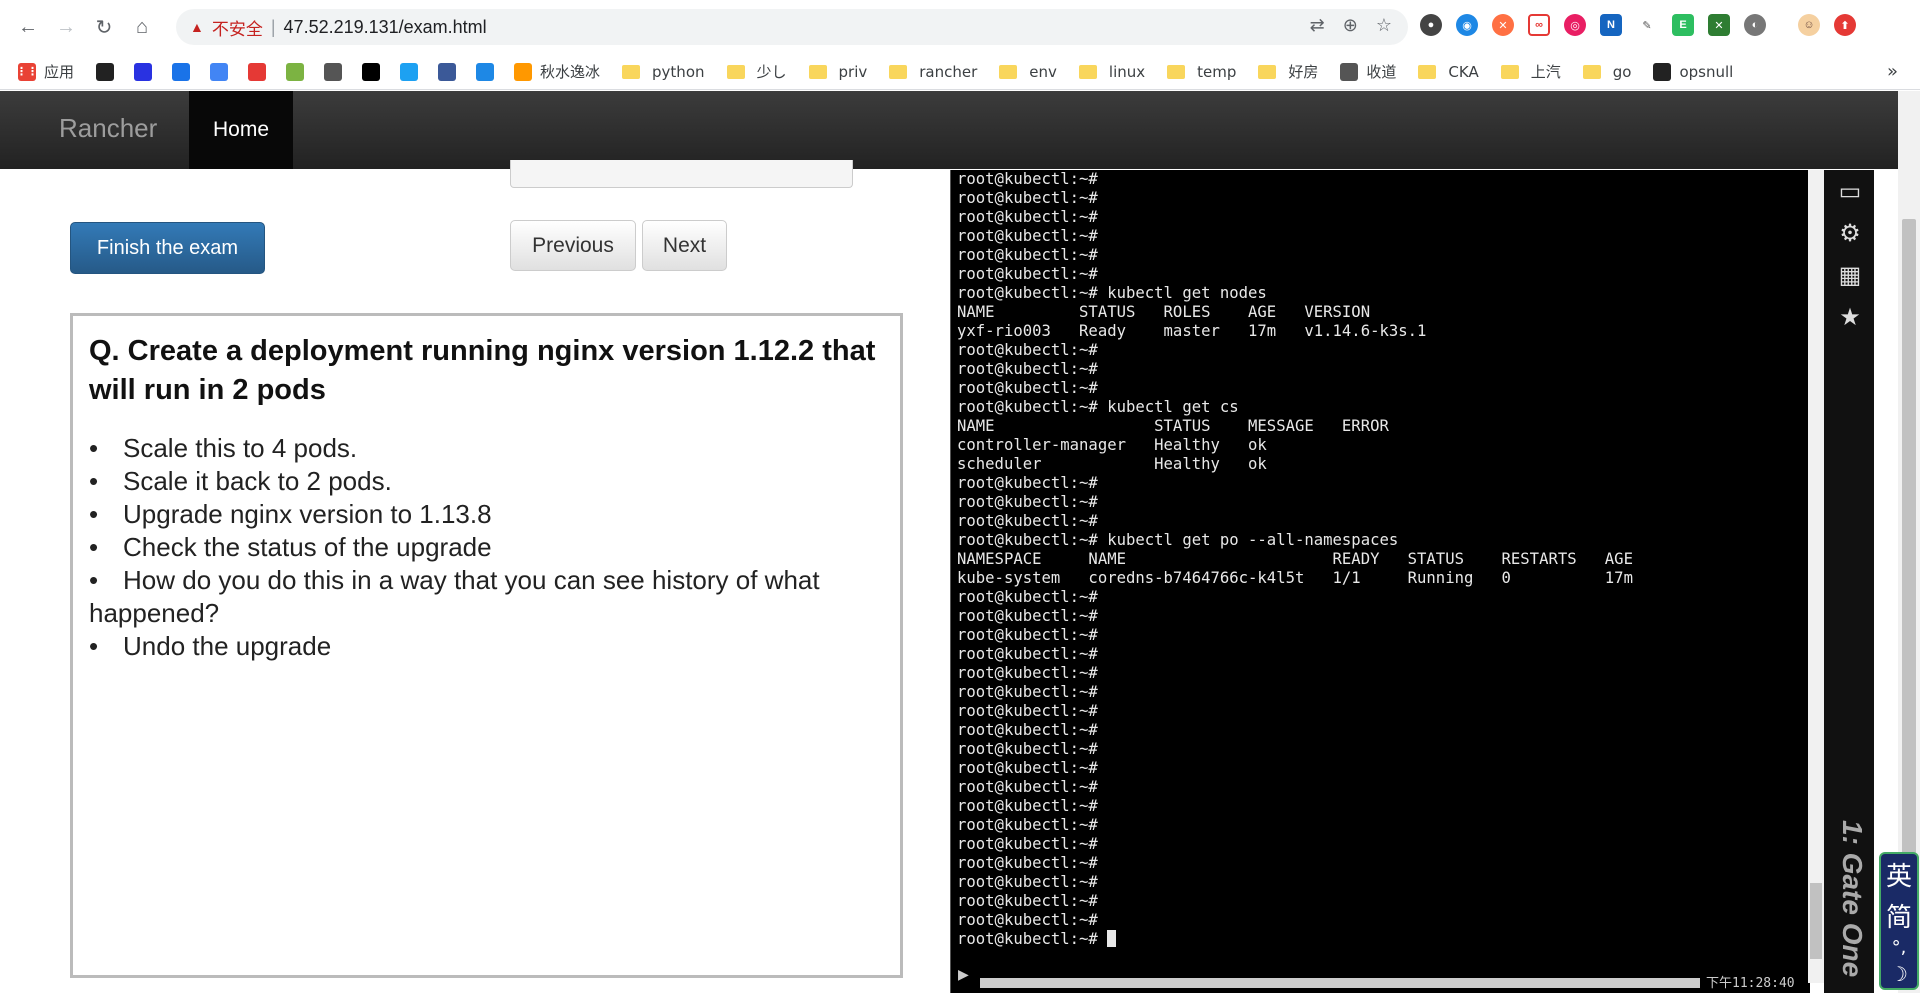  What do you see at coordinates (1647, 25) in the screenshot?
I see `extension-icon: ✎` at bounding box center [1647, 25].